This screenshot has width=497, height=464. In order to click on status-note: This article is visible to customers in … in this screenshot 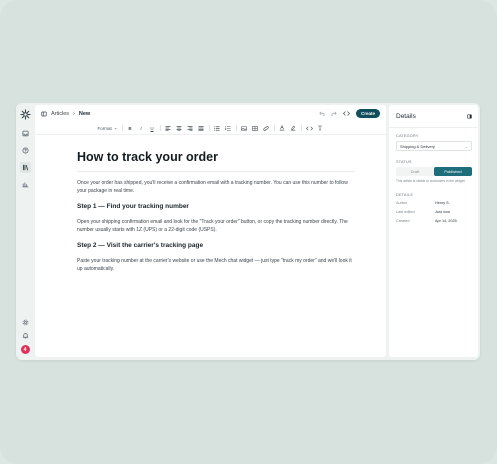, I will do `click(431, 181)`.